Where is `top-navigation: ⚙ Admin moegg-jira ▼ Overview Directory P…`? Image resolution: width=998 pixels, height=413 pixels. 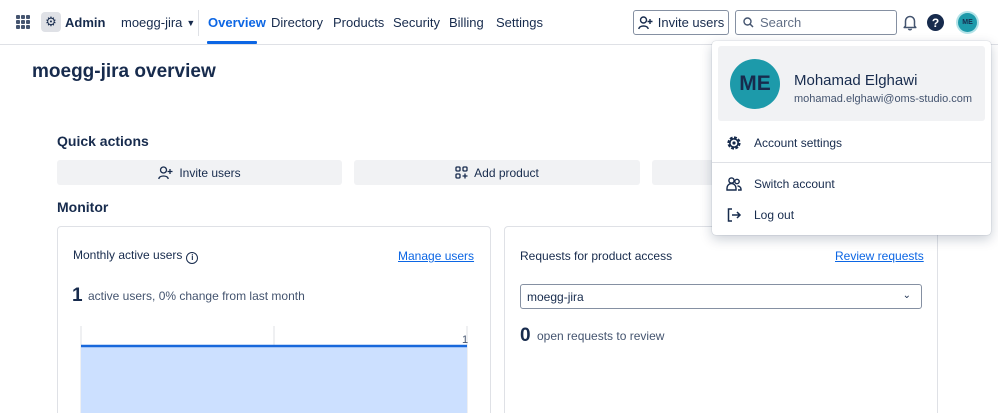
top-navigation: ⚙ Admin moegg-jira ▼ Overview Directory P… is located at coordinates (499, 22).